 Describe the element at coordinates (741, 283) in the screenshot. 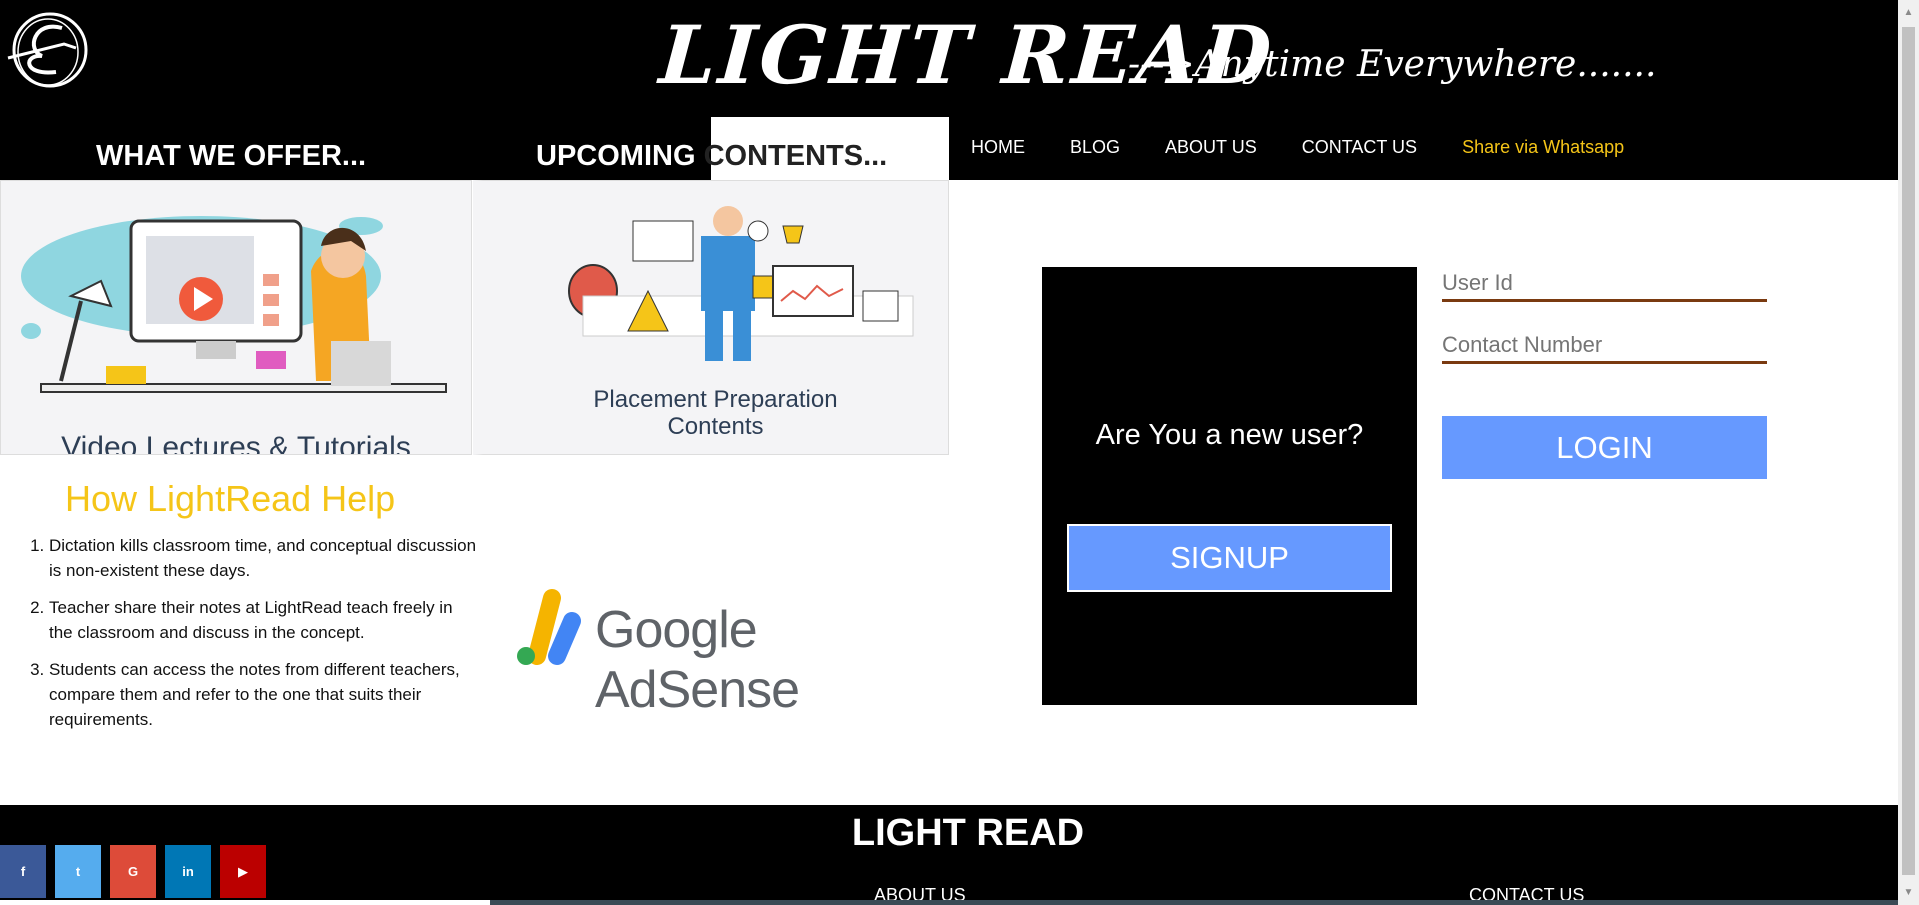

I see `placement-illustration` at that location.